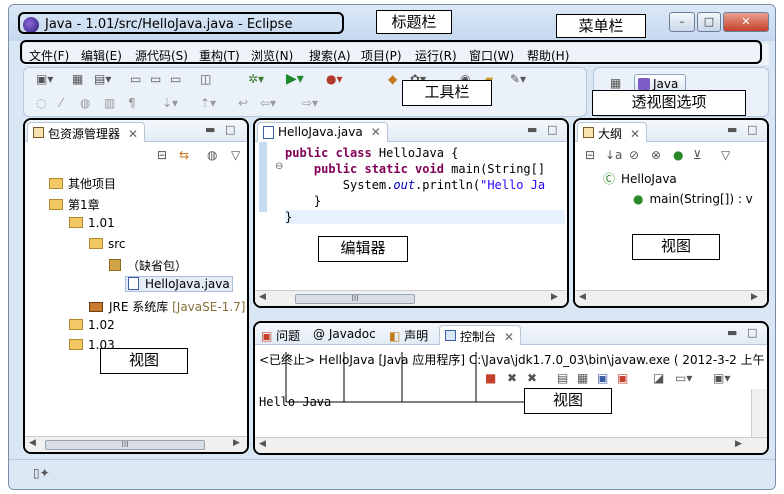 The height and width of the screenshot is (494, 784). I want to click on vertical-scrollbar, so click(759, 413).